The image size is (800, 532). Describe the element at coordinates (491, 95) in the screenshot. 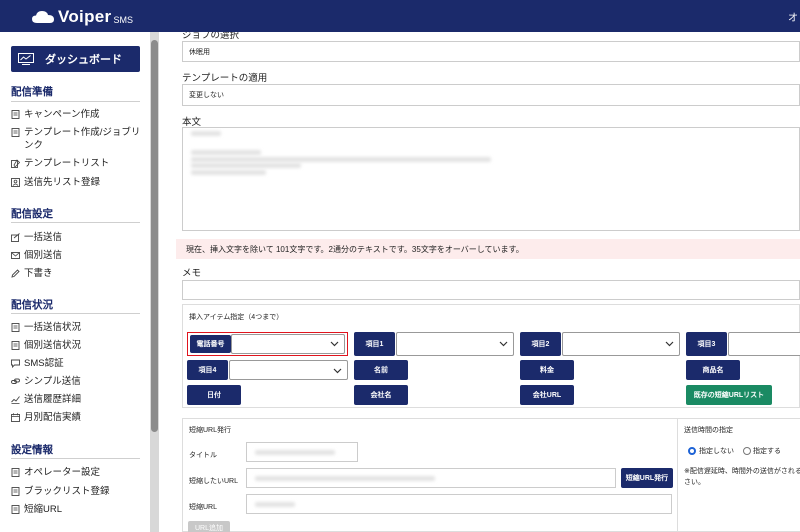

I see `template-select-field: 変更しない` at that location.